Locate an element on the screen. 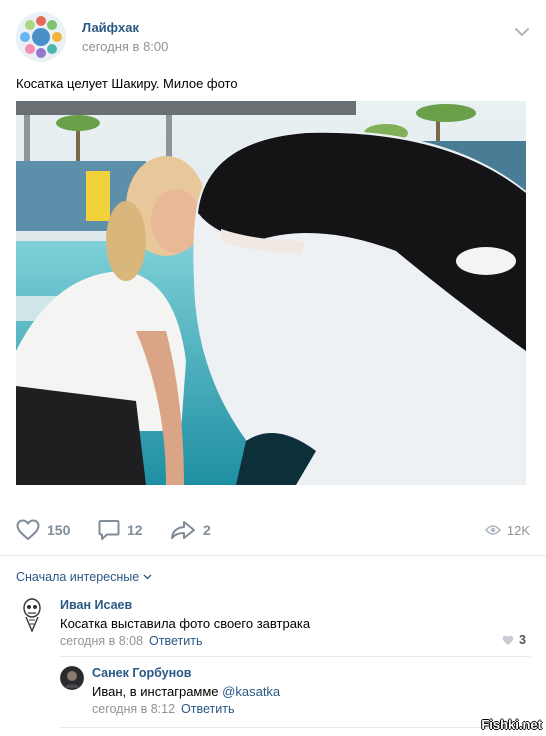 The height and width of the screenshot is (736, 546). group-avatar is located at coordinates (41, 37).